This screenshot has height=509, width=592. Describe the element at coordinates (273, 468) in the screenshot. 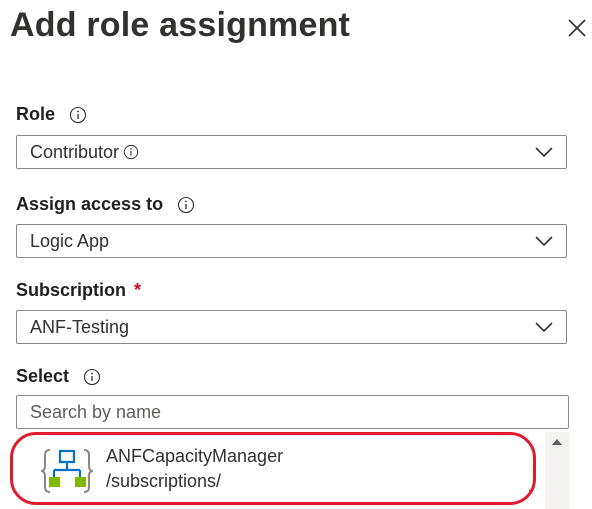

I see `highlight-annotation` at that location.